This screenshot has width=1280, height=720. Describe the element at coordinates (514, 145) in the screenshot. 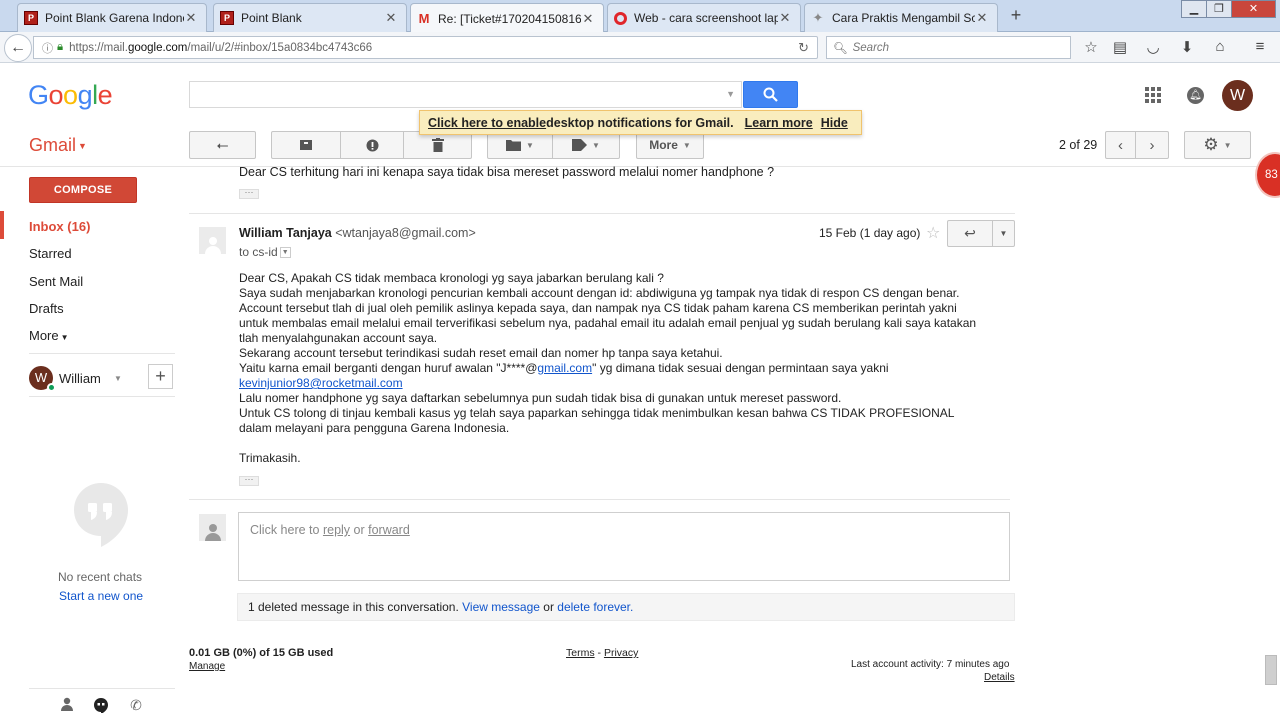

I see `folder-icon` at that location.